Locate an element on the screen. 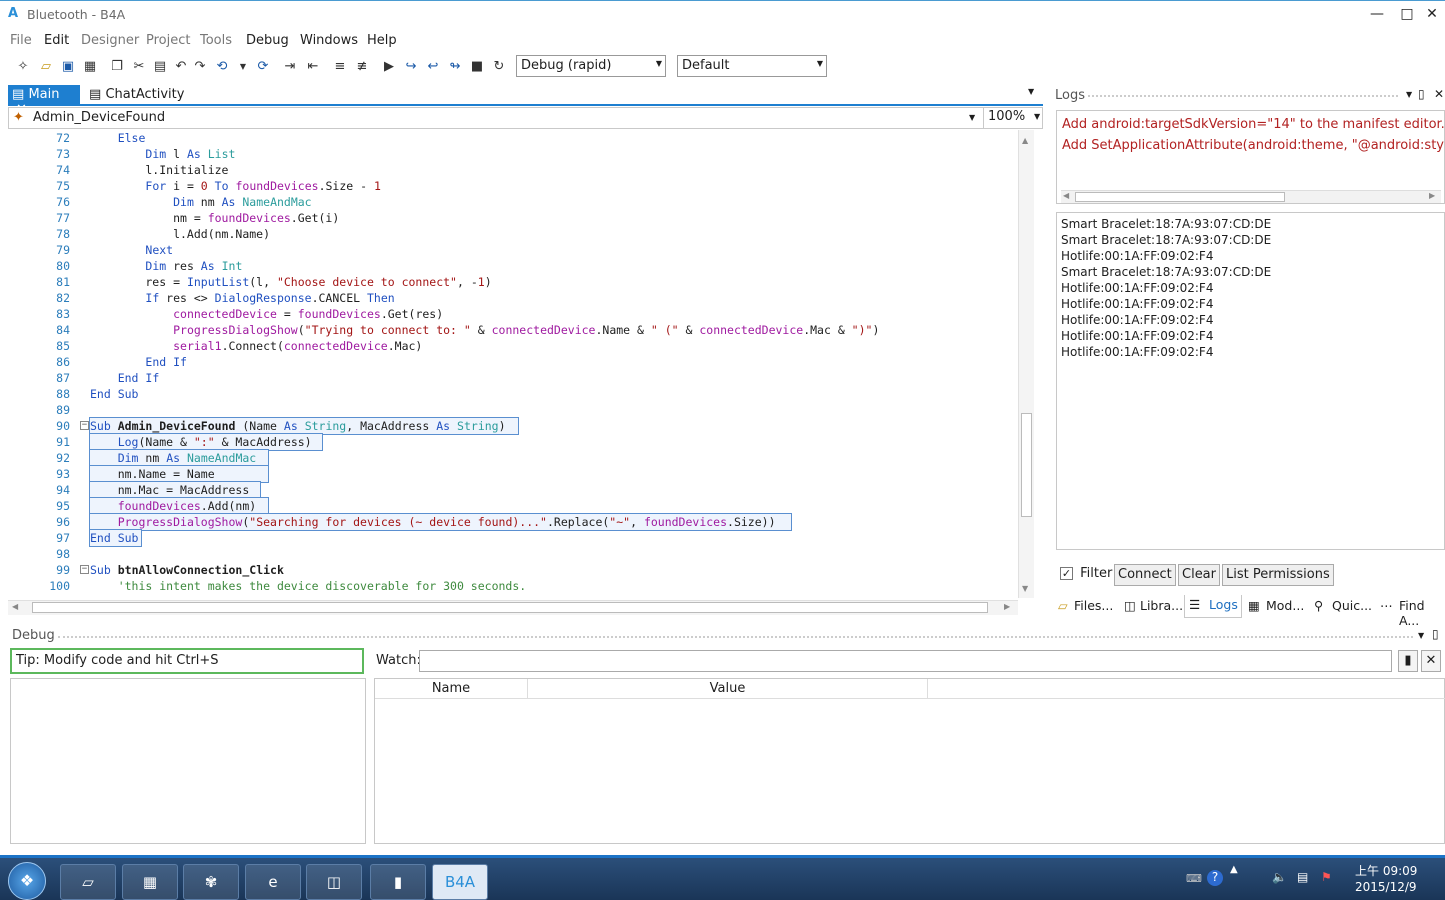 Image resolution: width=1445 pixels, height=900 pixels. warnings-horizontal-scrollbar: ◀ ▶ is located at coordinates (1251, 196).